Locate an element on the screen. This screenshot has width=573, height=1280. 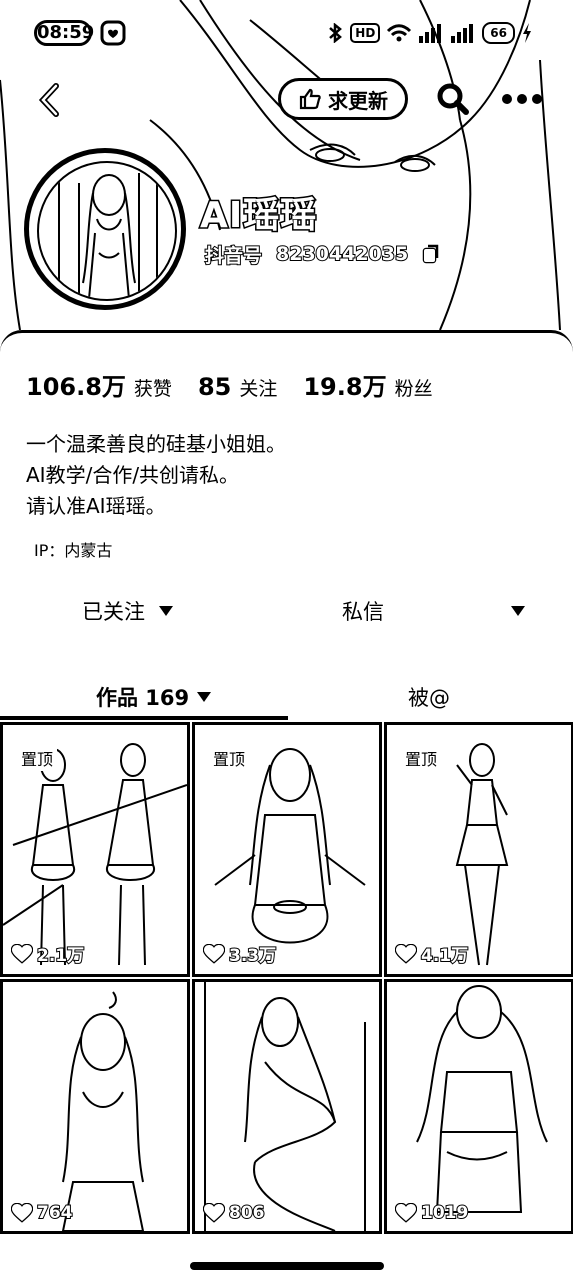
home-indicator is located at coordinates (287, 1266).